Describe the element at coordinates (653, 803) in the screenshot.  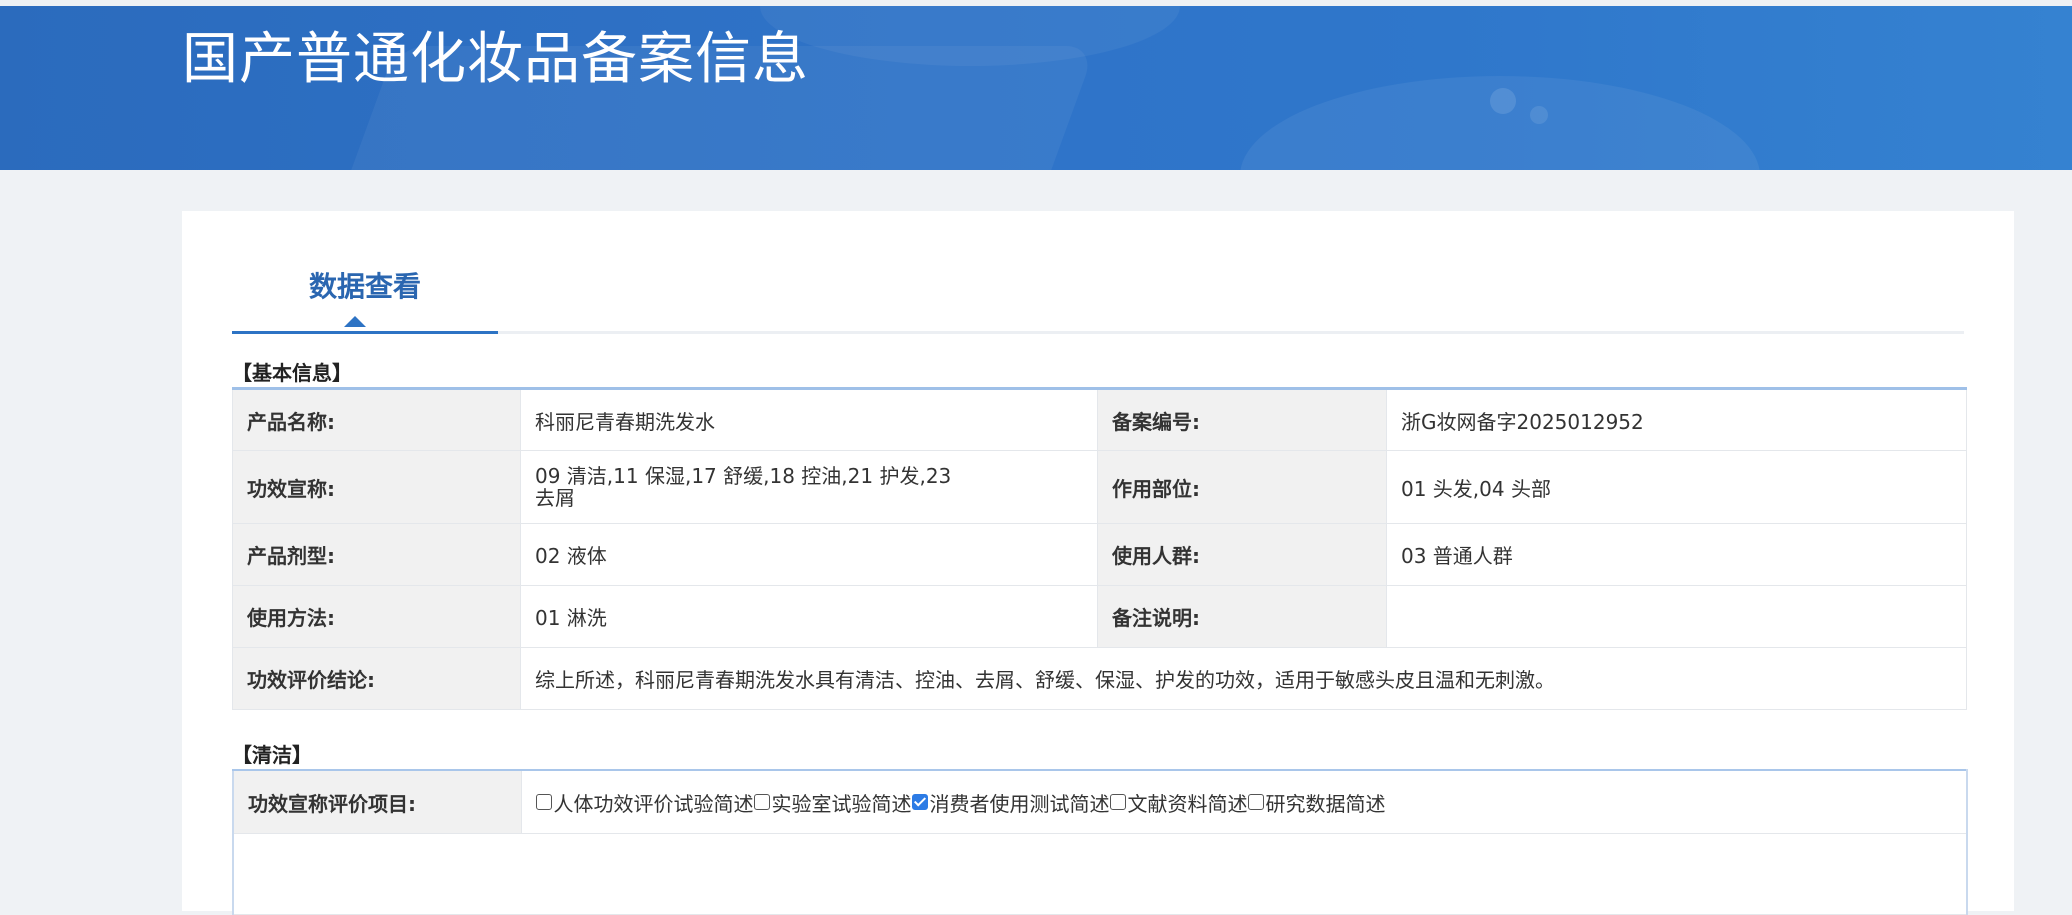
I see `checkbox-label: 人体功效评价试验简述` at that location.